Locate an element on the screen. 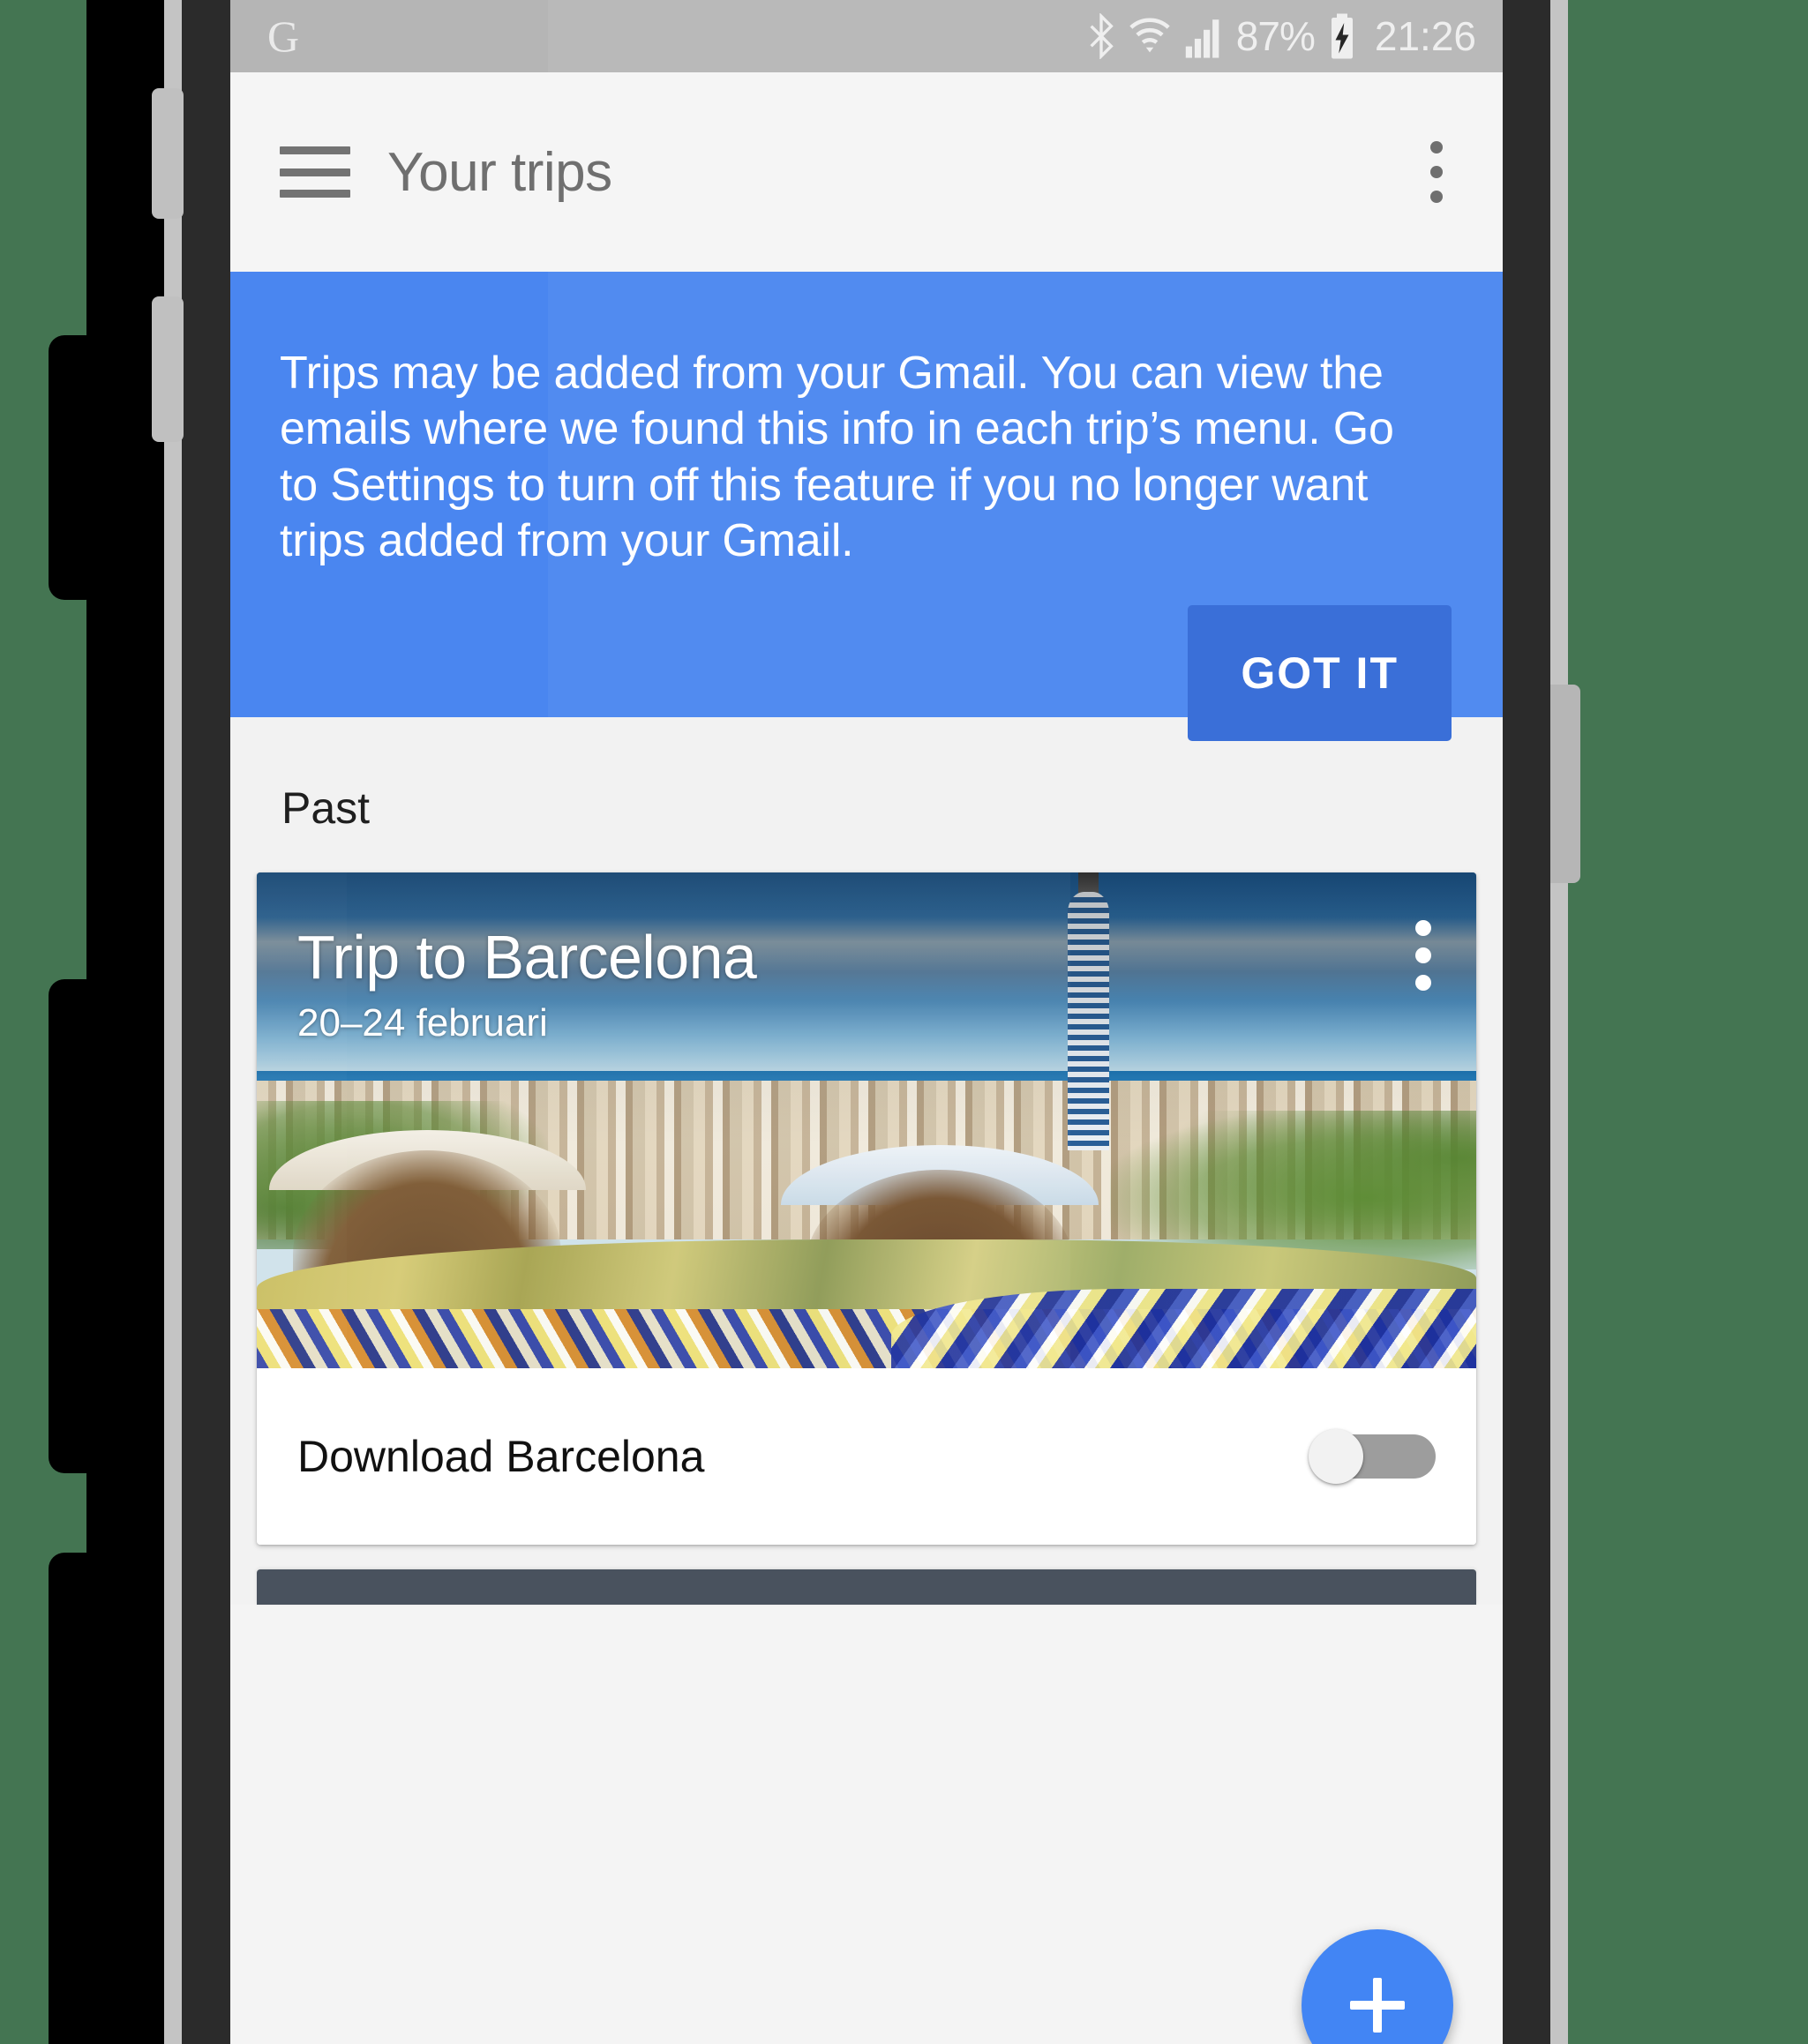  phone-right-rail is located at coordinates (1559, 1022).